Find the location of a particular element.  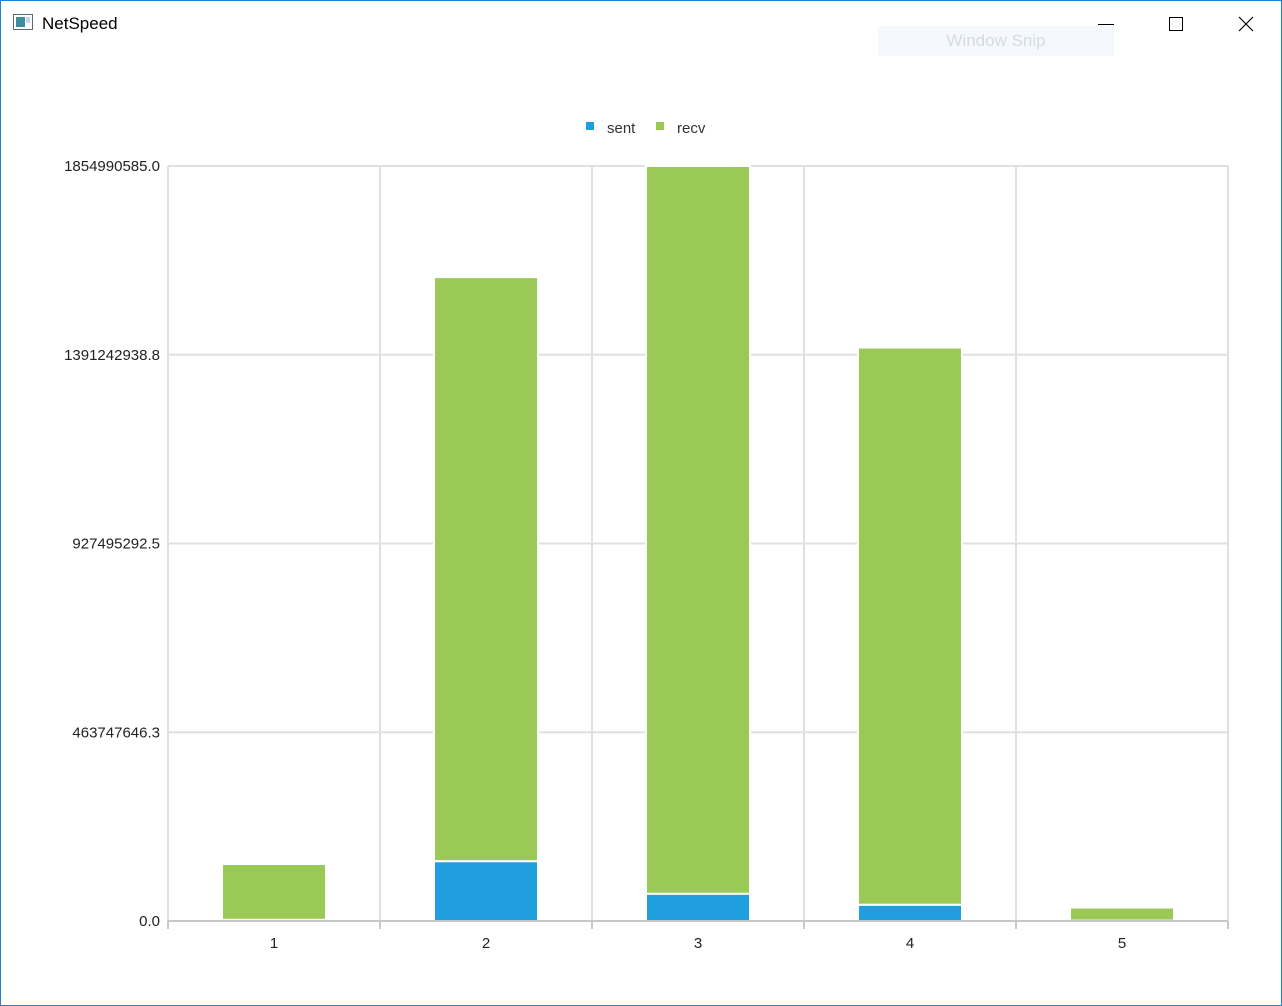

x-tick-label: 1 is located at coordinates (274, 943).